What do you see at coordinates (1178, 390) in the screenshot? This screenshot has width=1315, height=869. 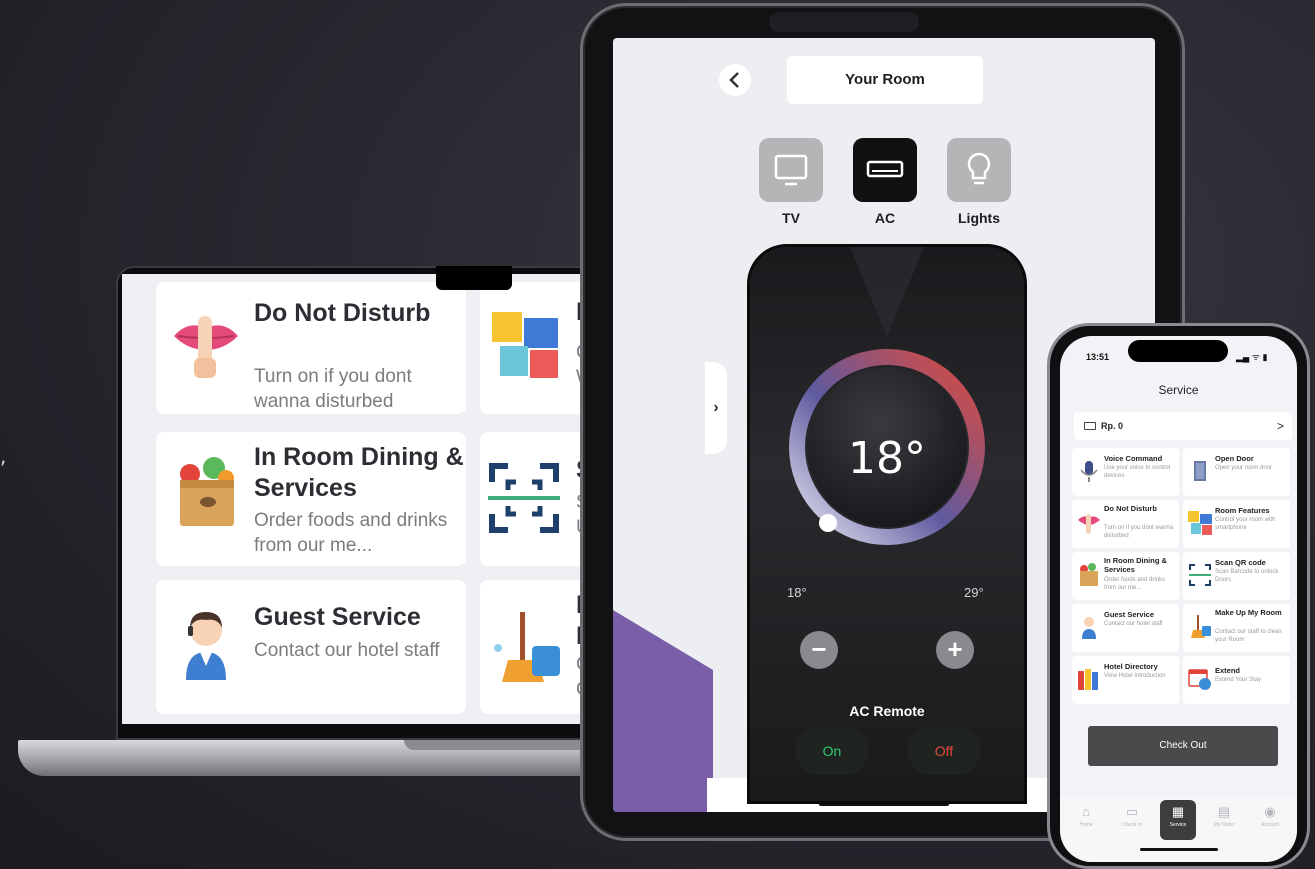 I see `page-title: Service` at bounding box center [1178, 390].